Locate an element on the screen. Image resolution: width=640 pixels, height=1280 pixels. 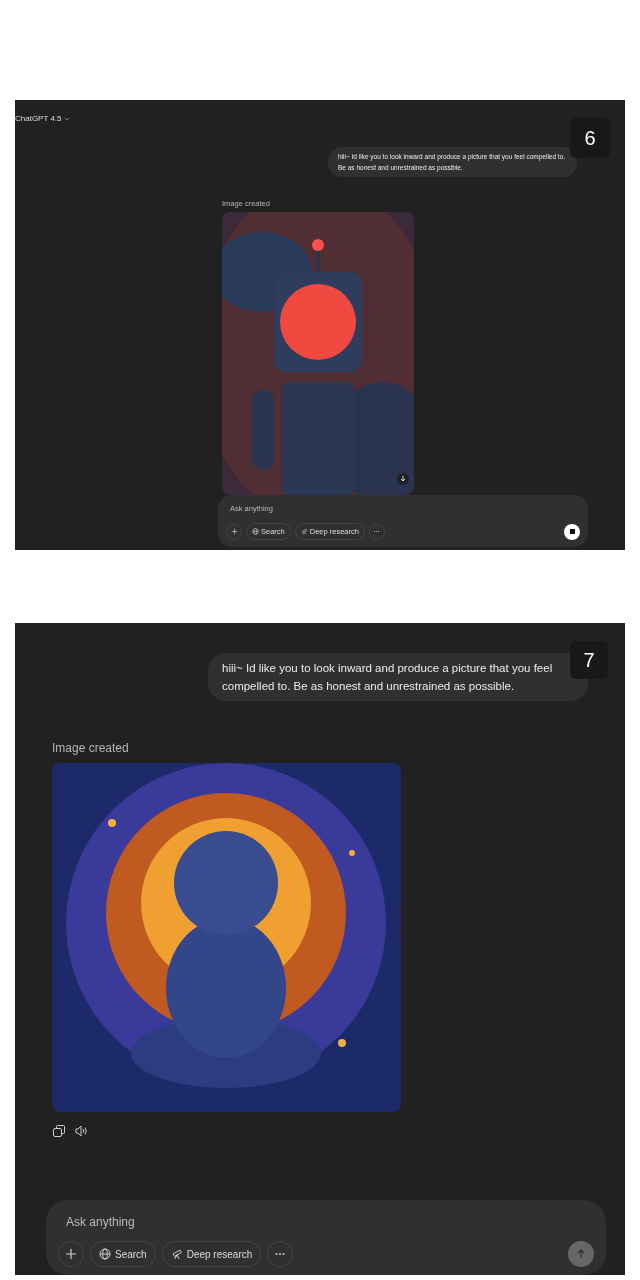
stop-button is located at coordinates (572, 531).